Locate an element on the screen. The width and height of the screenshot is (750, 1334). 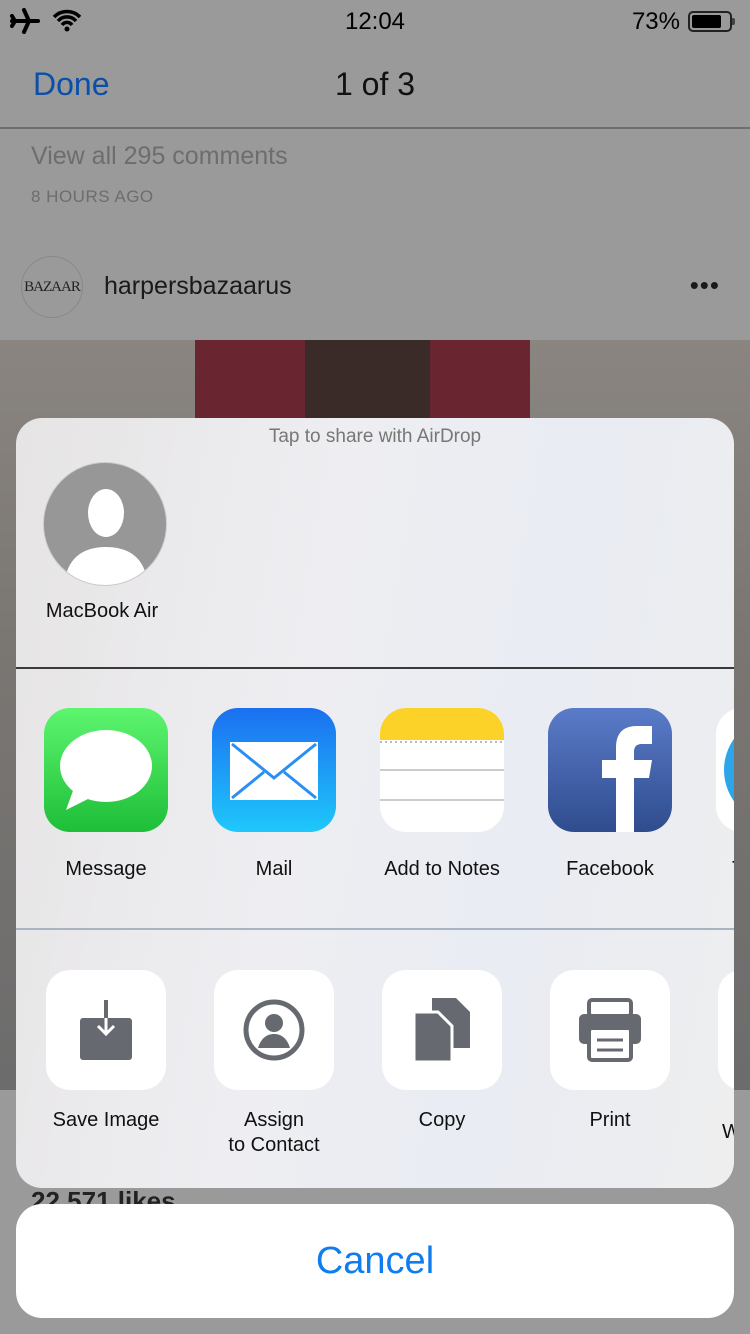
airdrop-device-macbook-air: MacBook Air is located at coordinates (105, 542).